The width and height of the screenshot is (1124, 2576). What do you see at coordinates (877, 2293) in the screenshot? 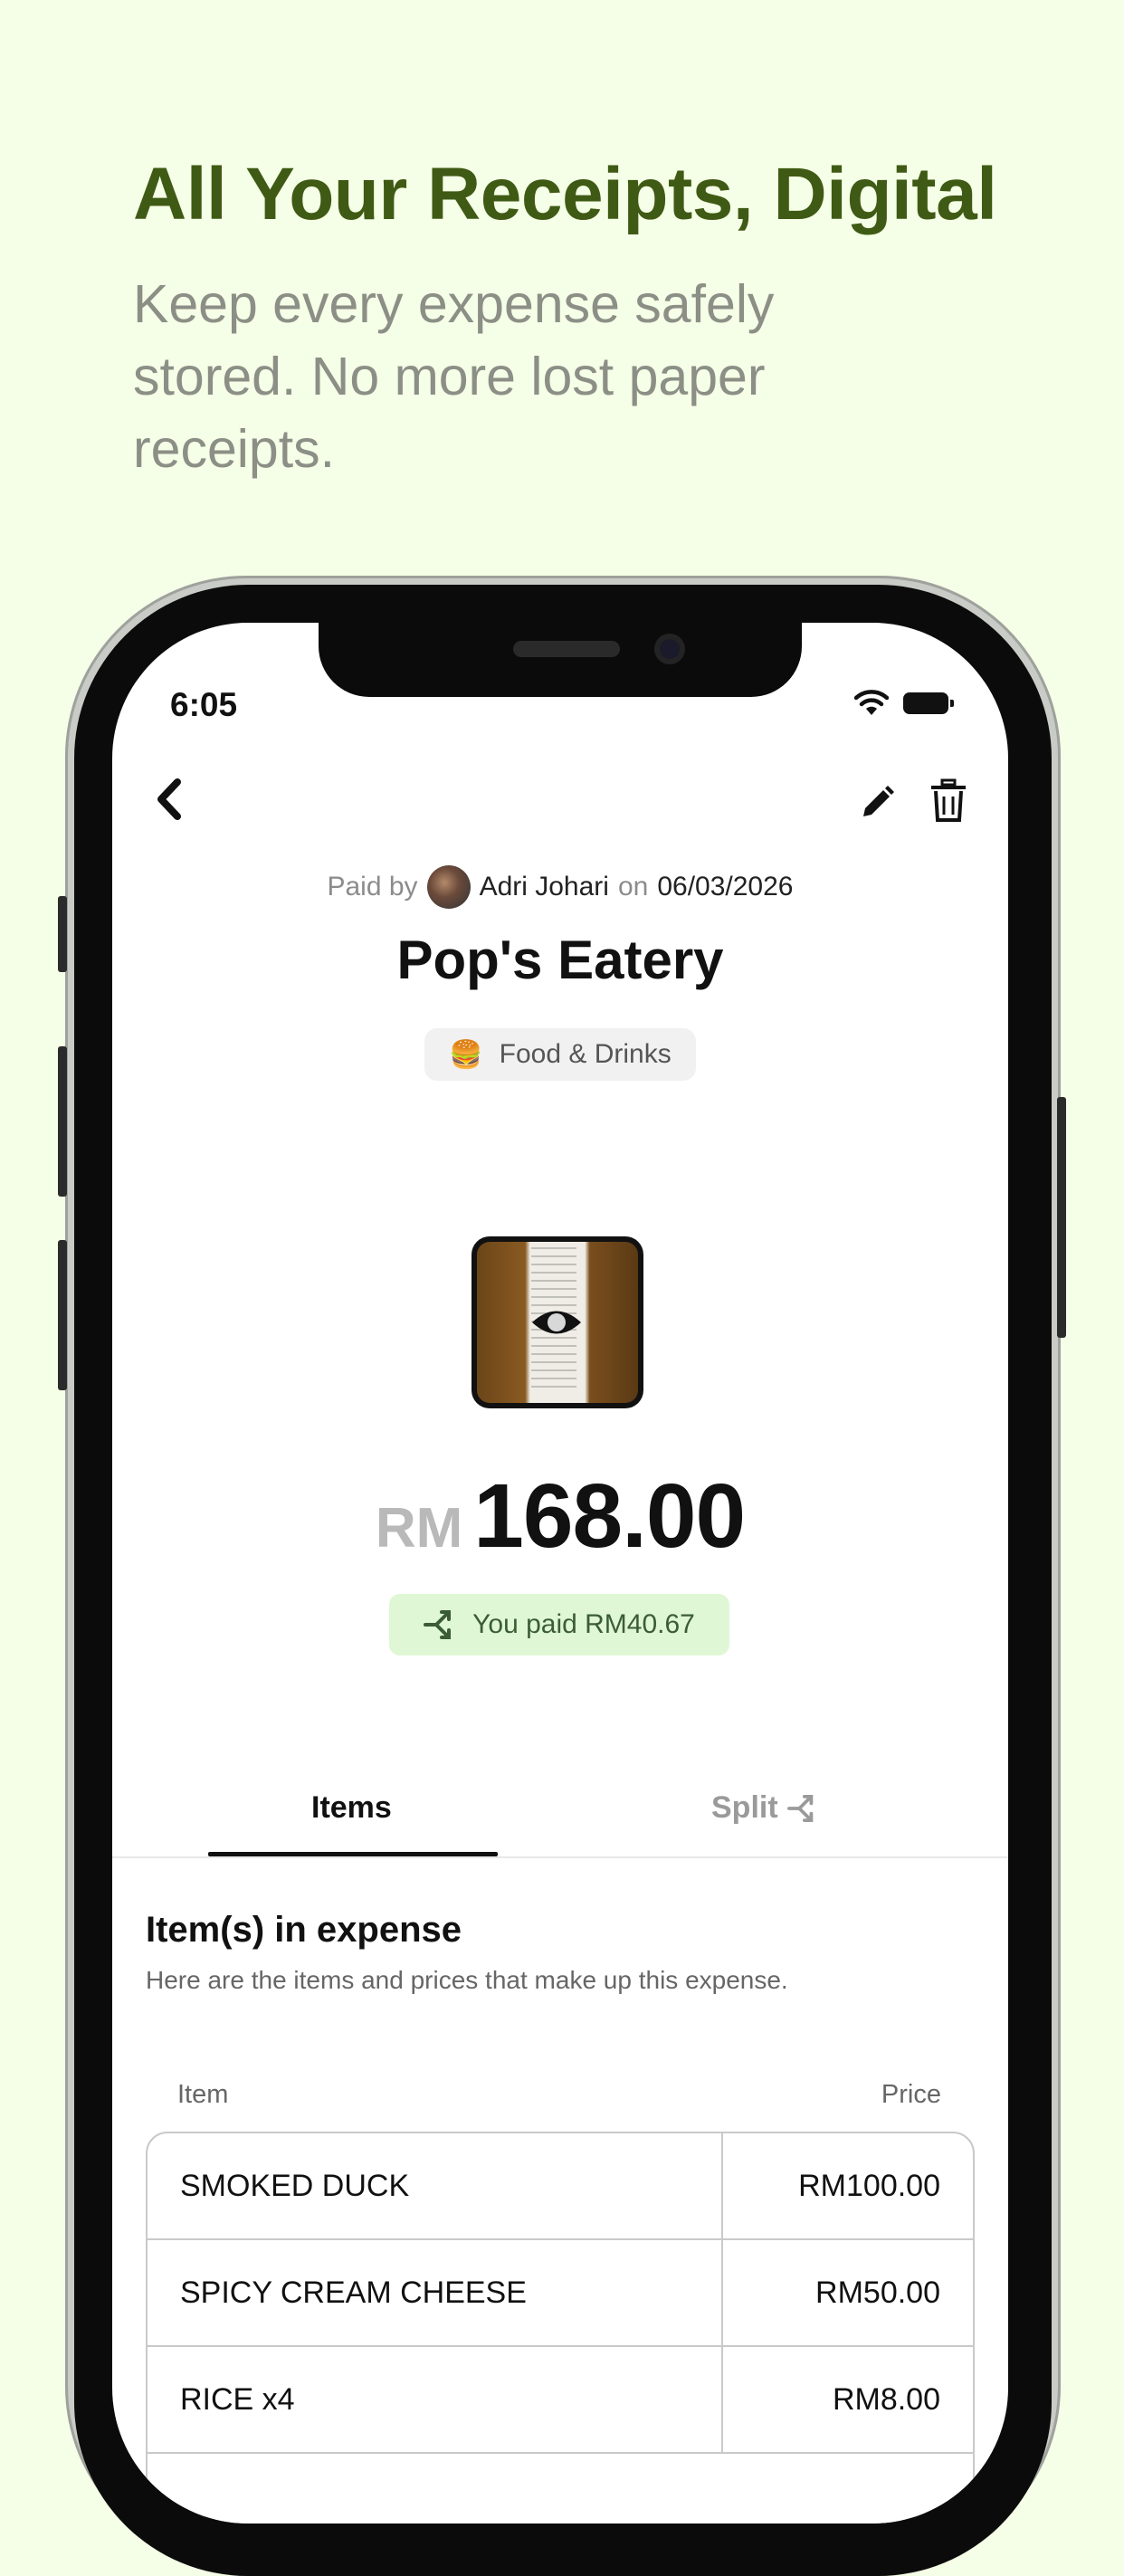
I see `item-price: RM50.00` at bounding box center [877, 2293].